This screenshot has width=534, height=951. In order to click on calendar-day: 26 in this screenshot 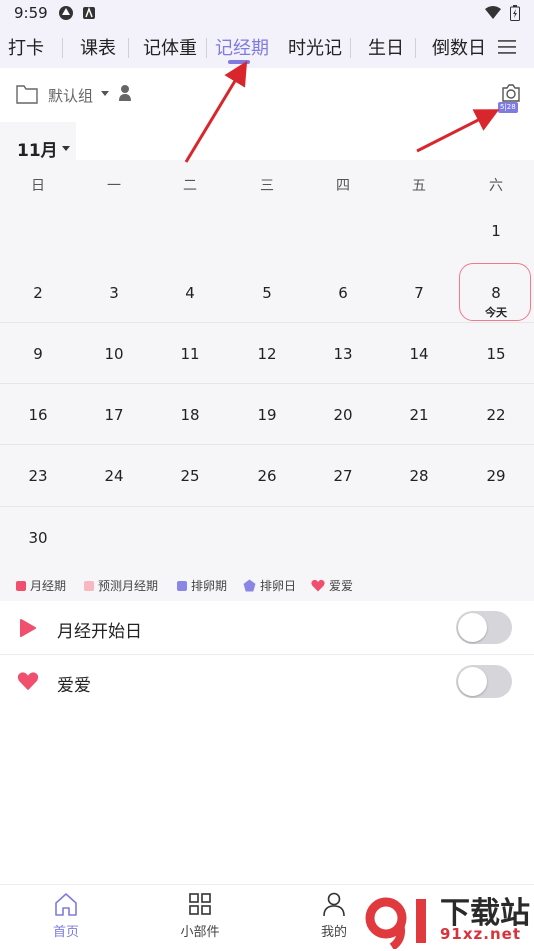, I will do `click(267, 476)`.